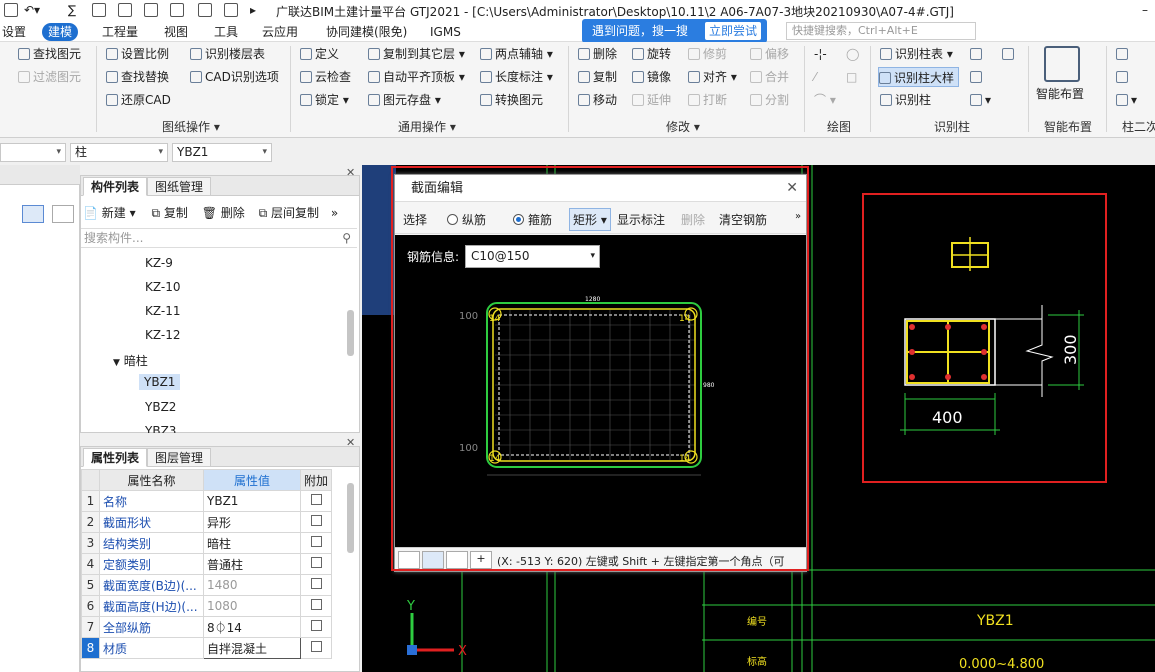  Describe the element at coordinates (815, 77) in the screenshot. I see `draw-line-tool: ⁄` at that location.